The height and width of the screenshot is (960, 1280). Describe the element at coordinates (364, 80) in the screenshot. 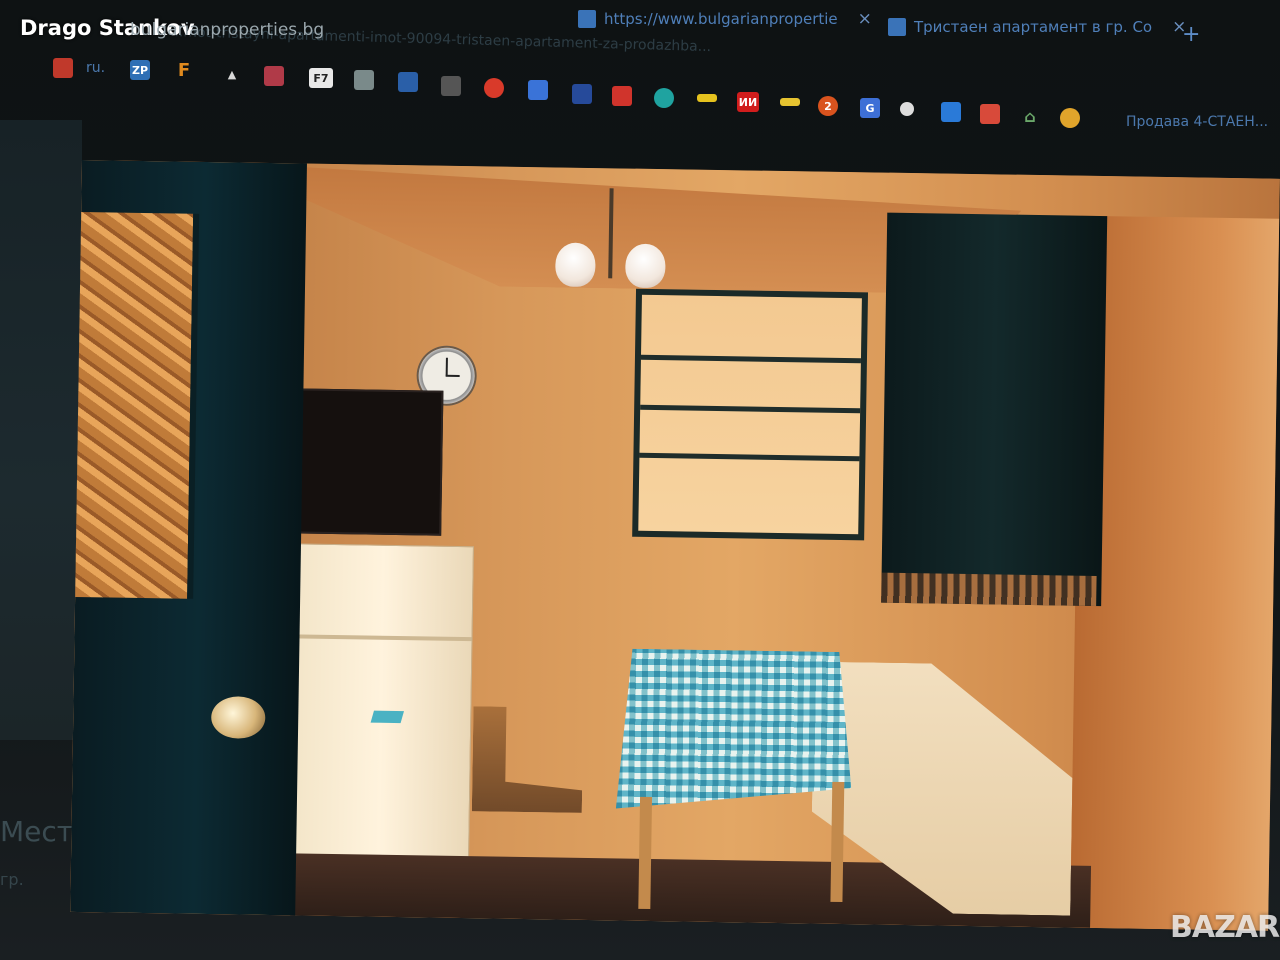

I see `drone-icon` at that location.